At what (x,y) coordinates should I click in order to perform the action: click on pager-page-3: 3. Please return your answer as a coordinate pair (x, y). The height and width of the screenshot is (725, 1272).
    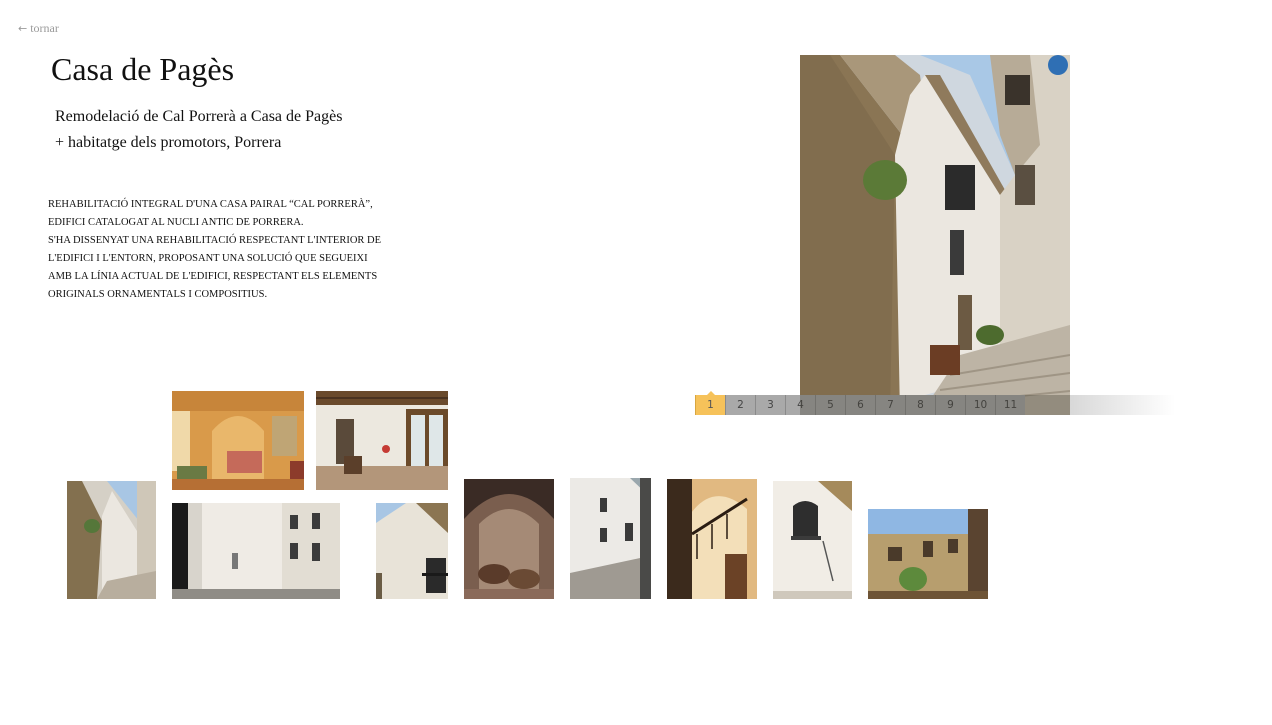
    Looking at the image, I should click on (770, 405).